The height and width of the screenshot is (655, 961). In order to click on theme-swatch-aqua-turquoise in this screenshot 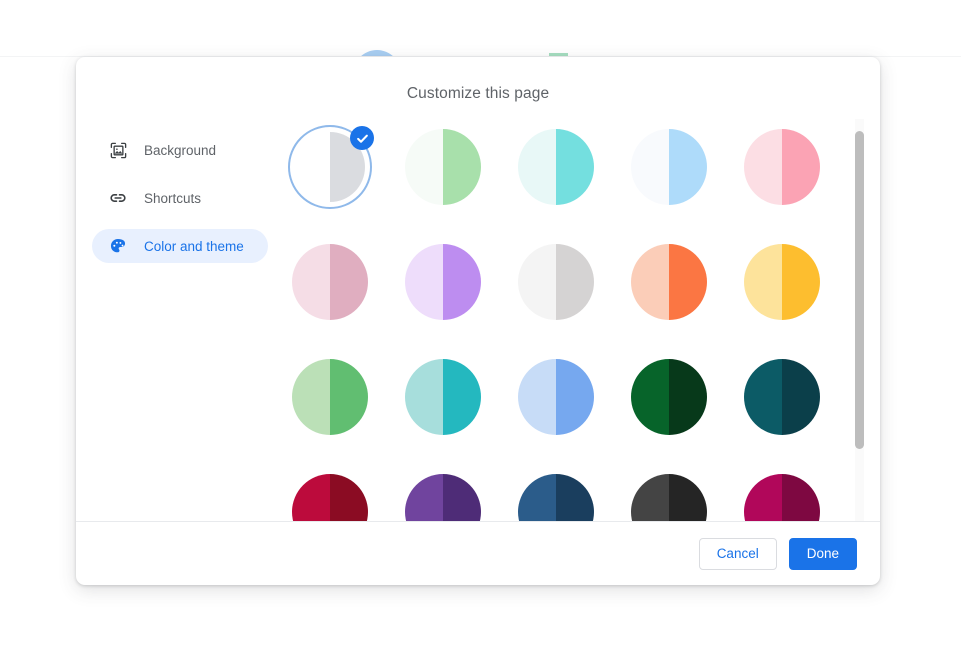, I will do `click(570, 182)`.